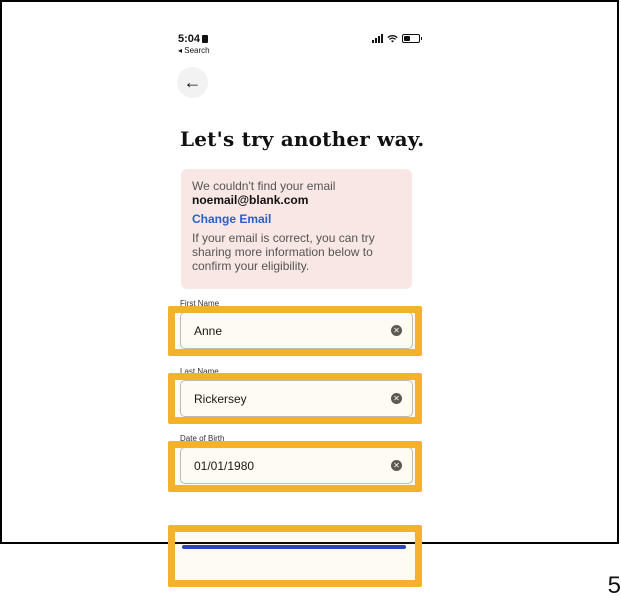  Describe the element at coordinates (302, 139) in the screenshot. I see `page-title: Let's try another way.` at that location.